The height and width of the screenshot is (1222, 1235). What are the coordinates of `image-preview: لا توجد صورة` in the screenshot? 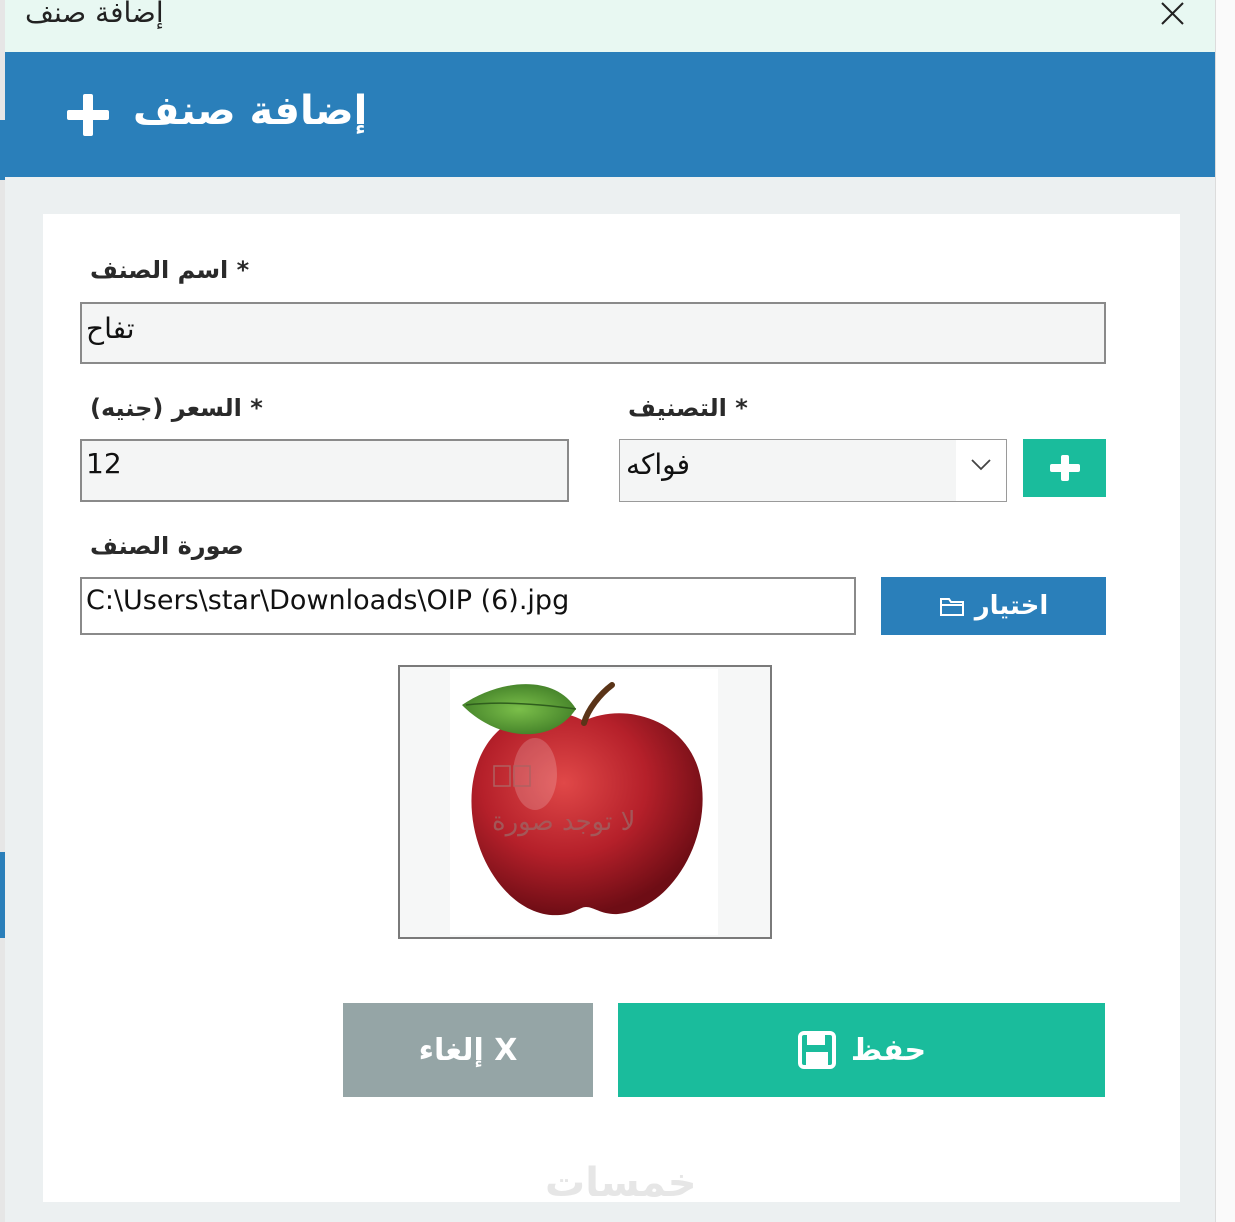 It's located at (585, 802).